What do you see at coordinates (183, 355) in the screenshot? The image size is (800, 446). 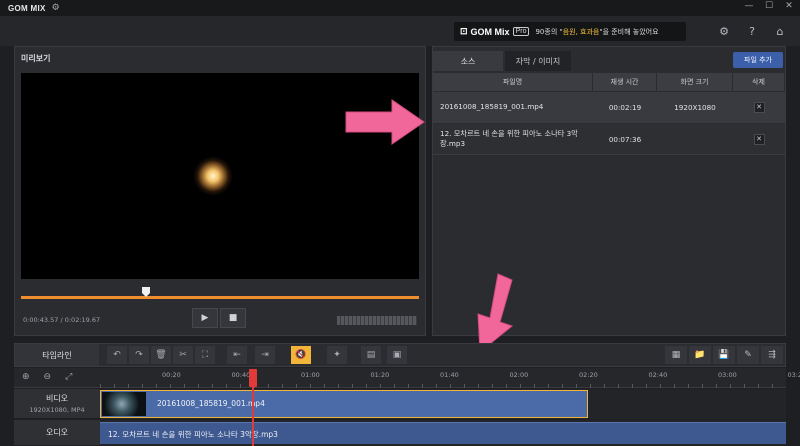 I see `cut-icon: ✂` at bounding box center [183, 355].